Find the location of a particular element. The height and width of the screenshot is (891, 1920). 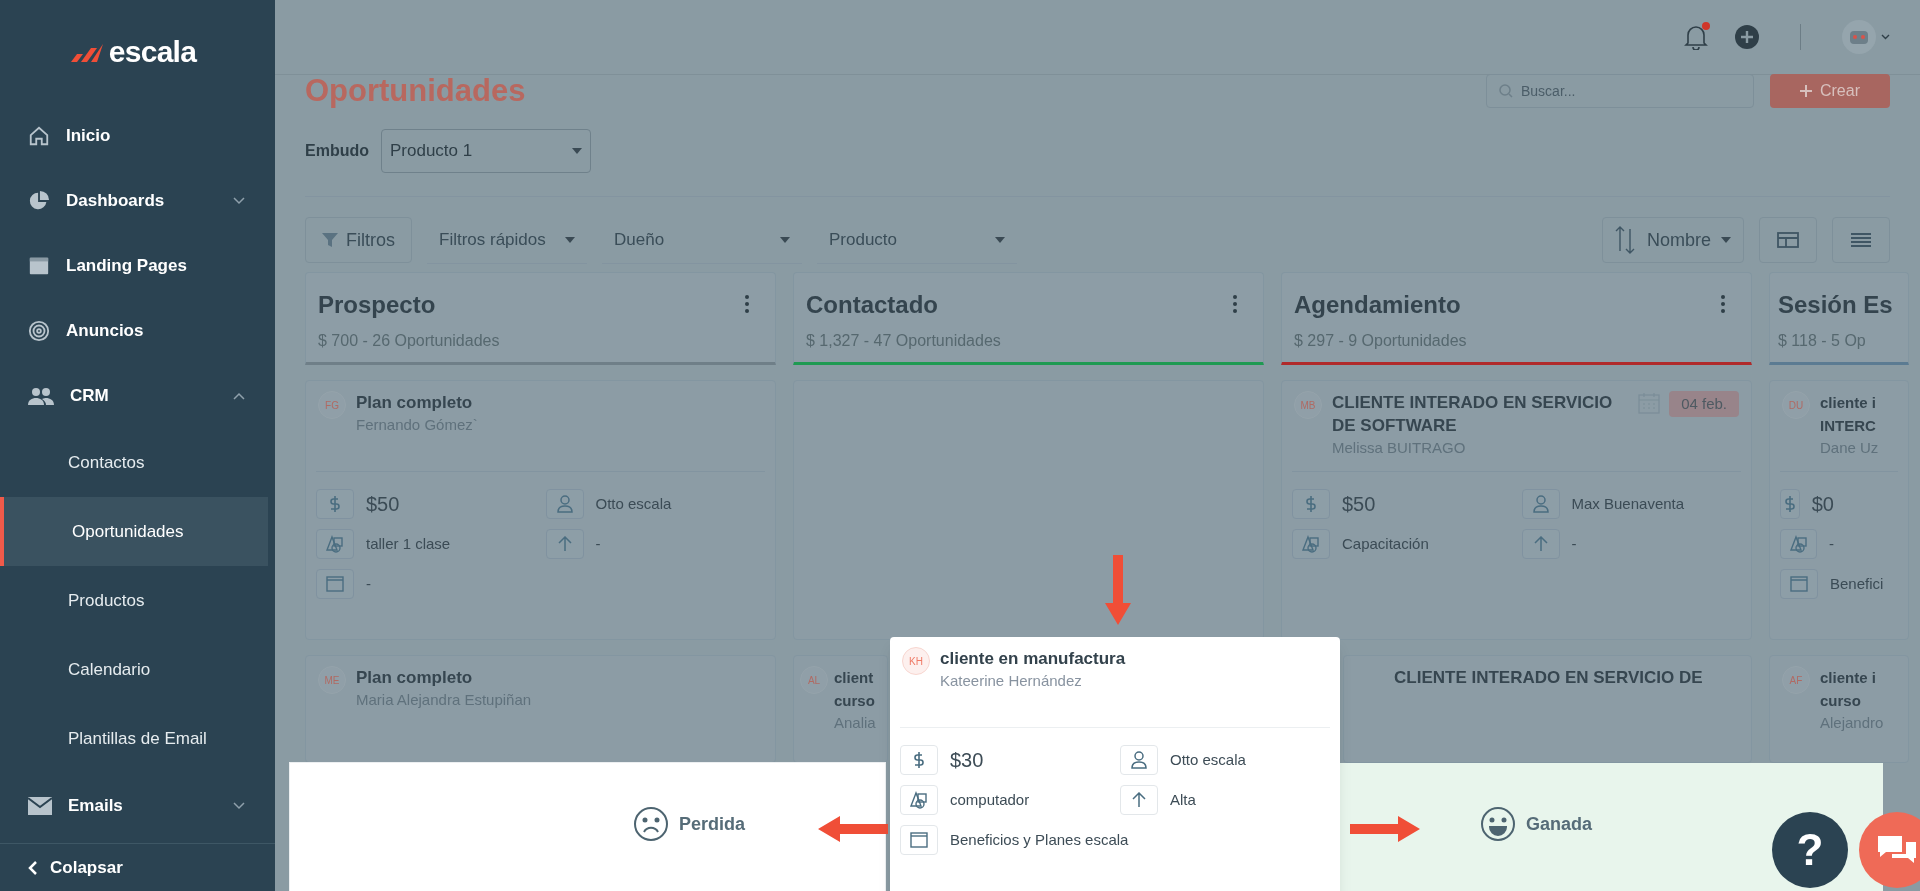

card-title: CLIENTE INTERADO EN SERVICIO DE SOFTWARE is located at coordinates (1473, 414).